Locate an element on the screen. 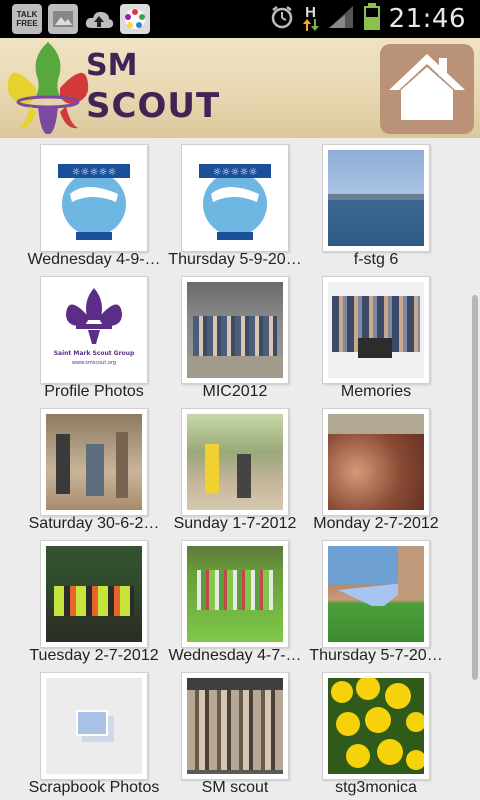 The image size is (480, 800). album-item: Sunday 1-7-2012 is located at coordinates (221, 468).